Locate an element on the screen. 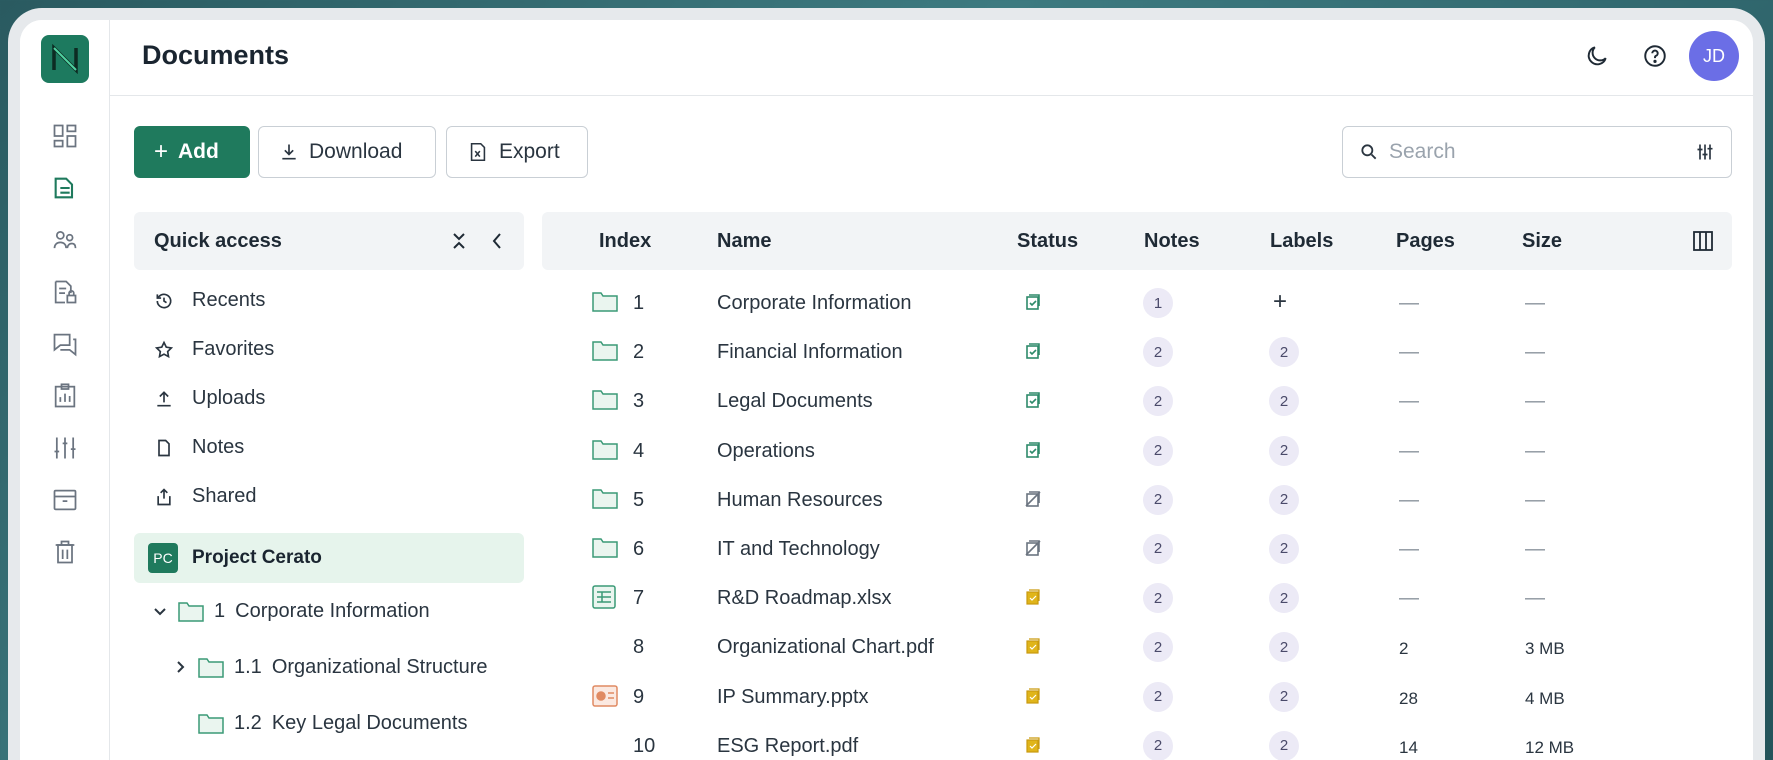  row-name: Legal Documents is located at coordinates (795, 401).